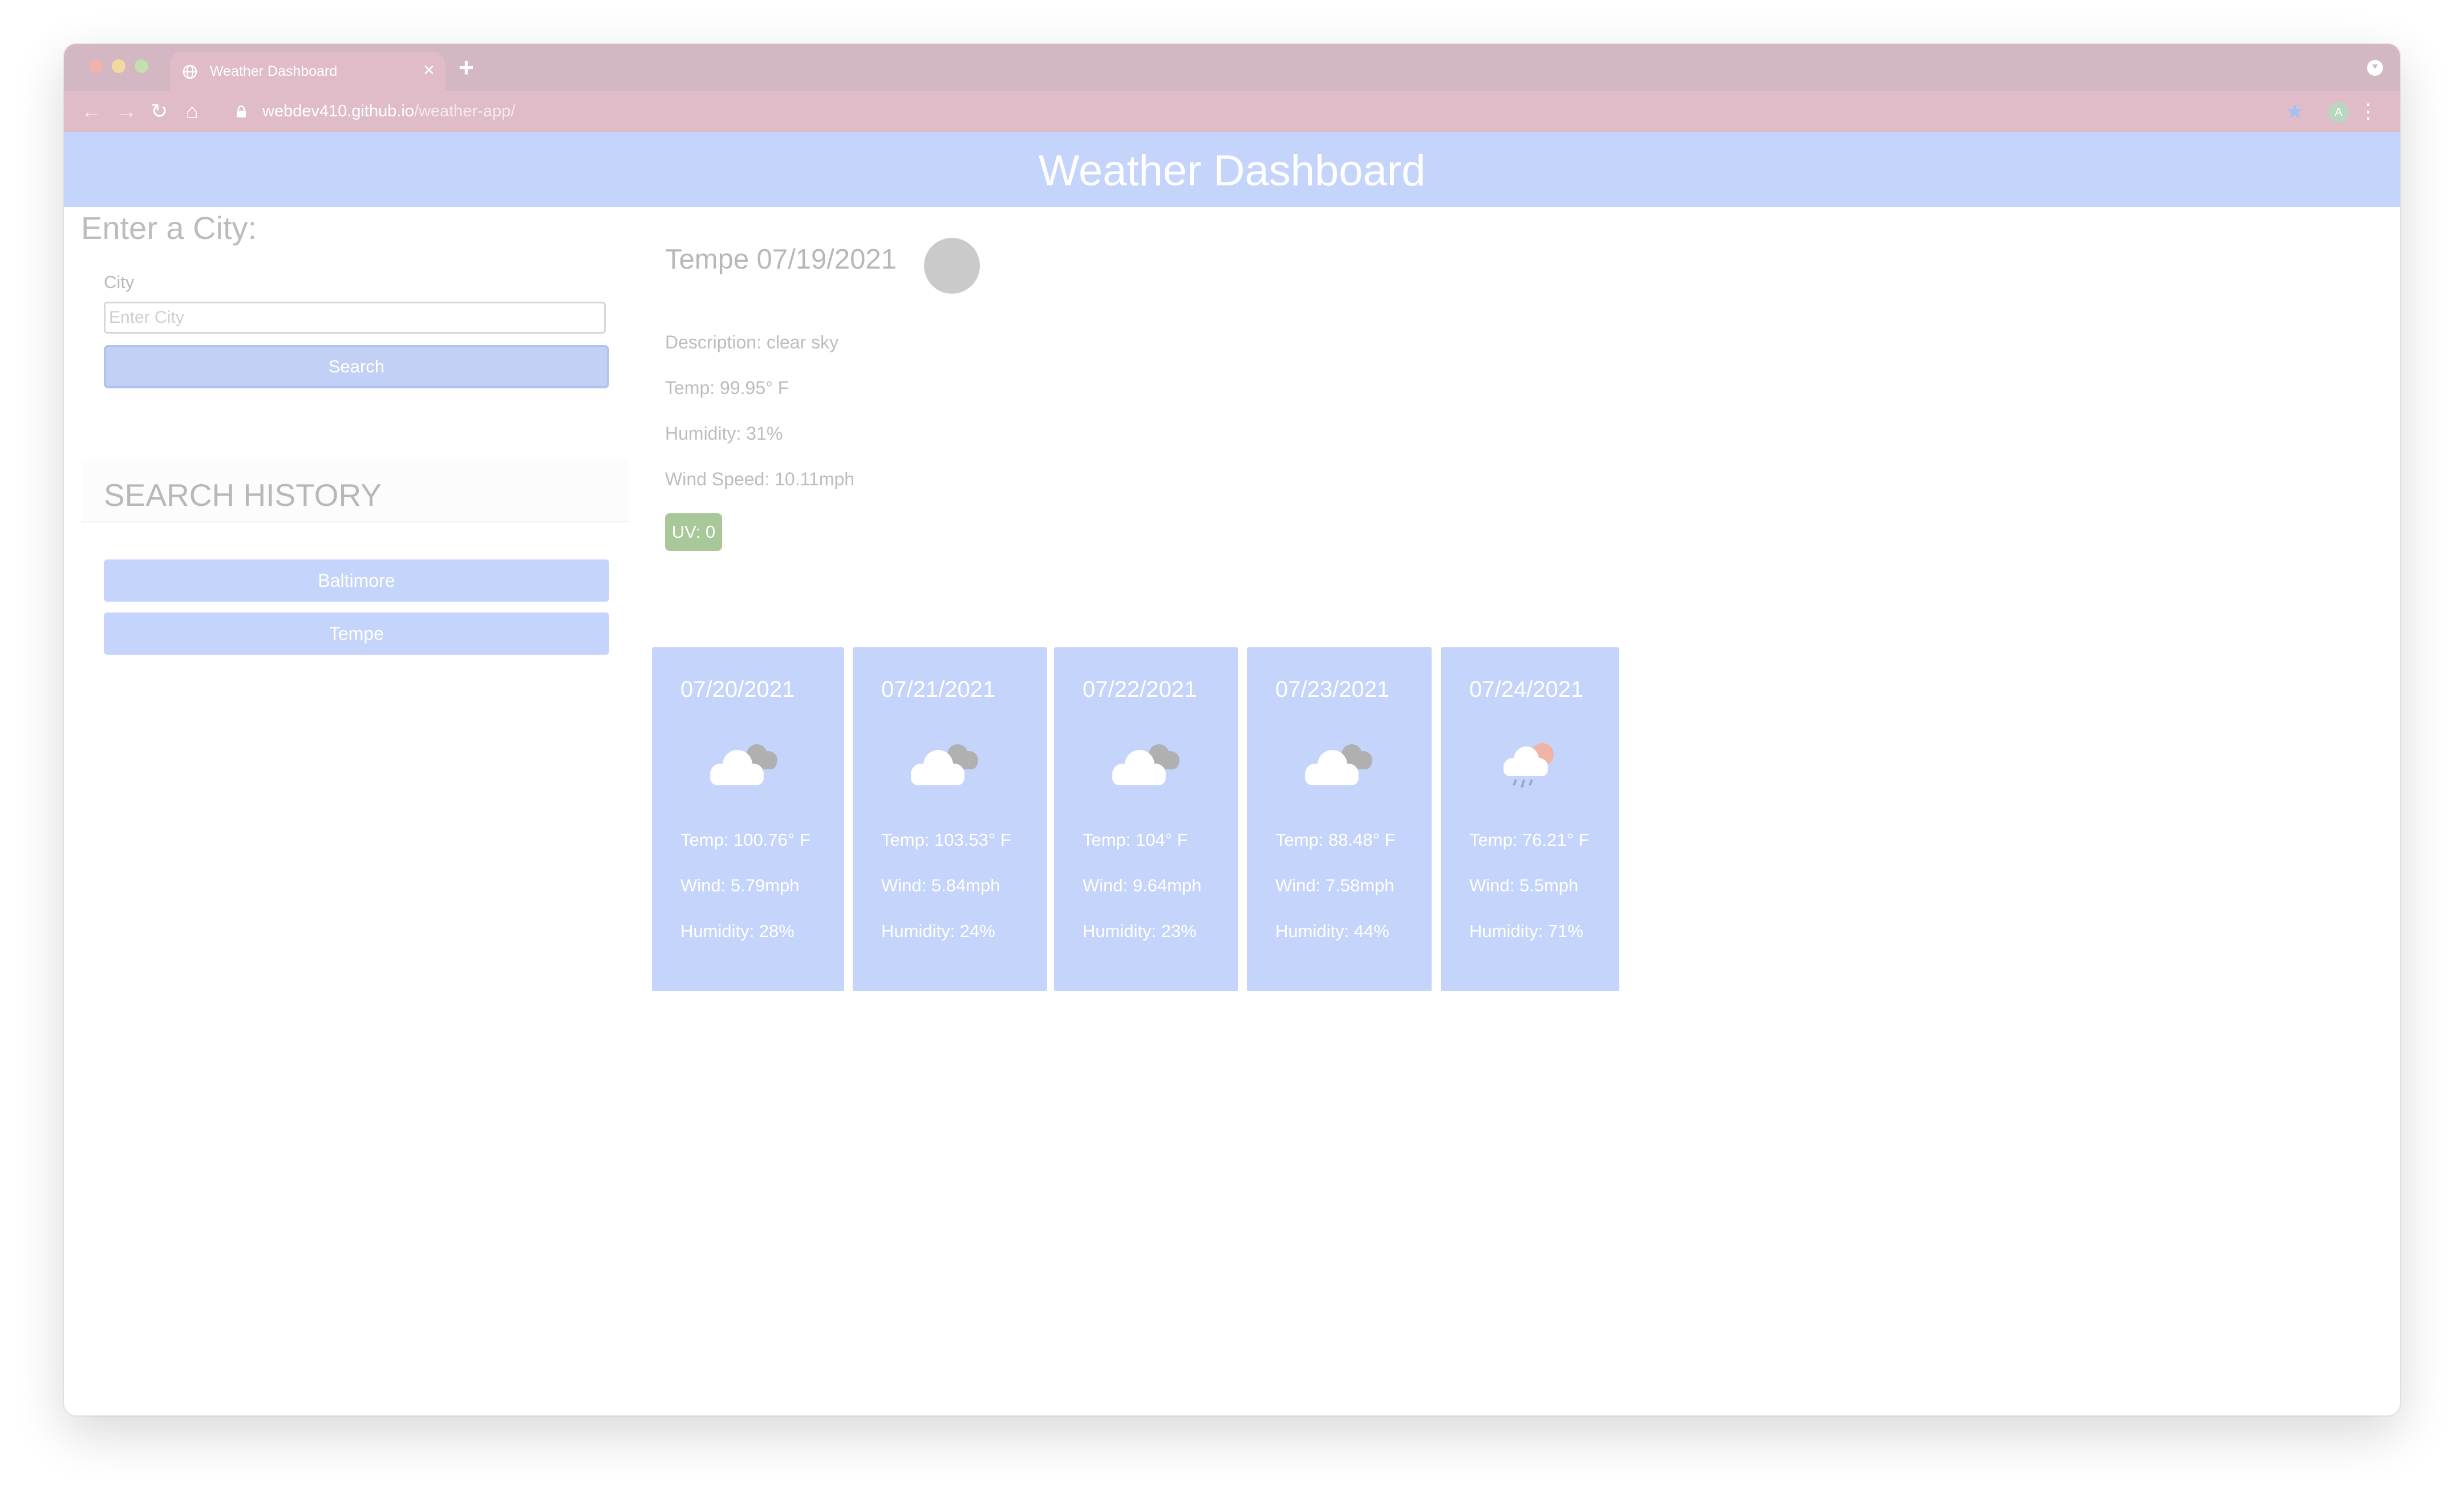  Describe the element at coordinates (781, 259) in the screenshot. I see `current-city-title: Tempe 07/19/2021` at that location.